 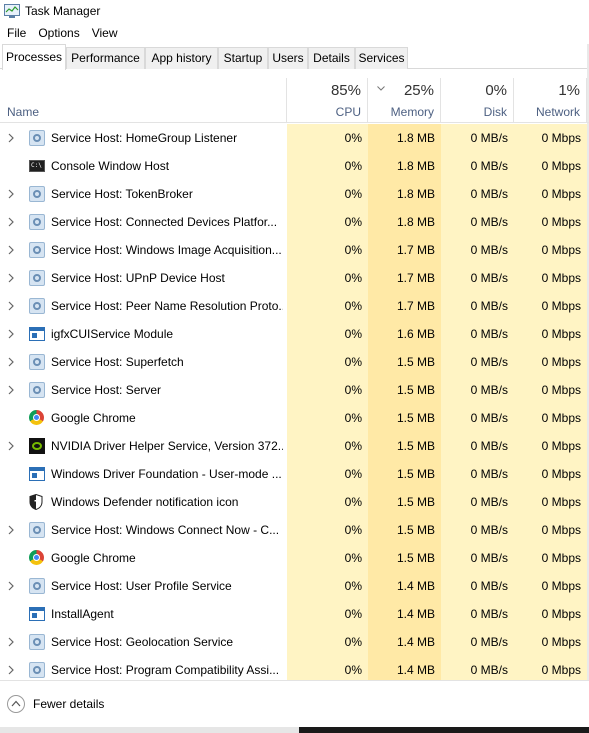 What do you see at coordinates (93, 418) in the screenshot?
I see `process-name: Google Chrome` at bounding box center [93, 418].